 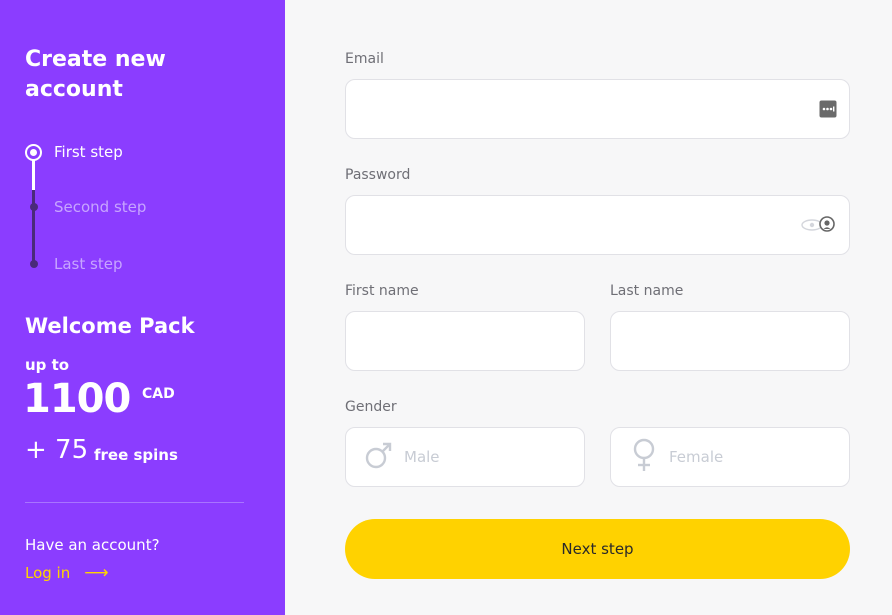 What do you see at coordinates (364, 59) in the screenshot?
I see `email-label: Email` at bounding box center [364, 59].